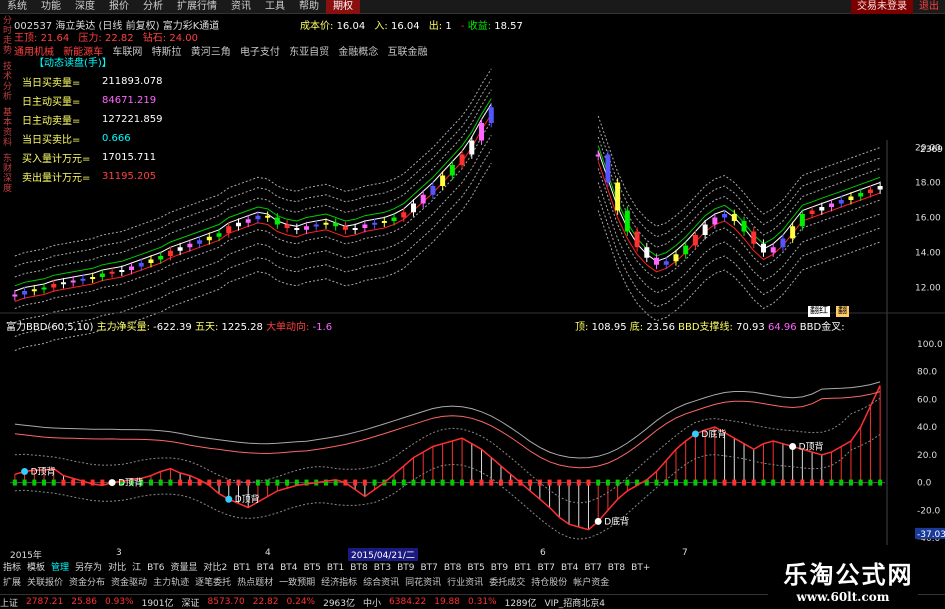 The image size is (945, 609). What do you see at coordinates (265, 602) in the screenshot?
I see `status-item: 22.82` at bounding box center [265, 602].